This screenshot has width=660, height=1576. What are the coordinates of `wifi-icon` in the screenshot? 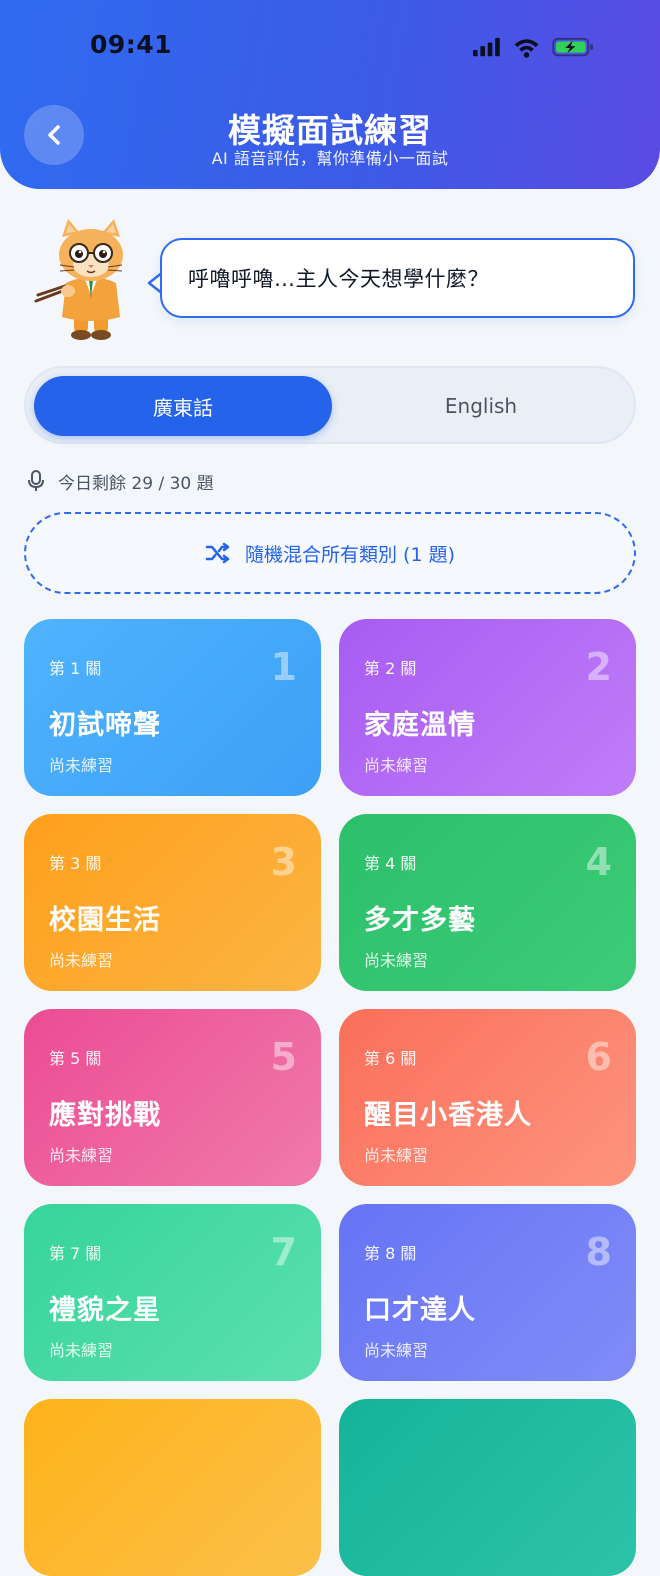 It's located at (526, 48).